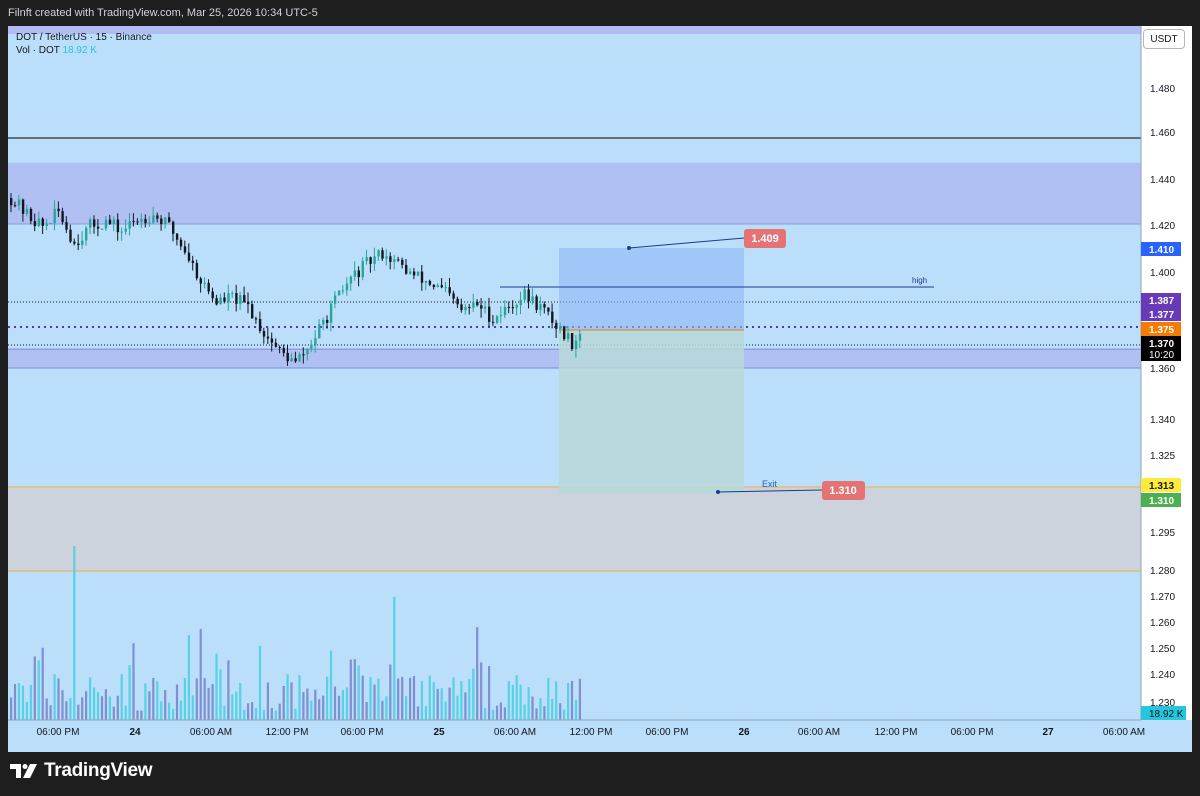  I want to click on y-tick-label: 1.420, so click(1162, 226).